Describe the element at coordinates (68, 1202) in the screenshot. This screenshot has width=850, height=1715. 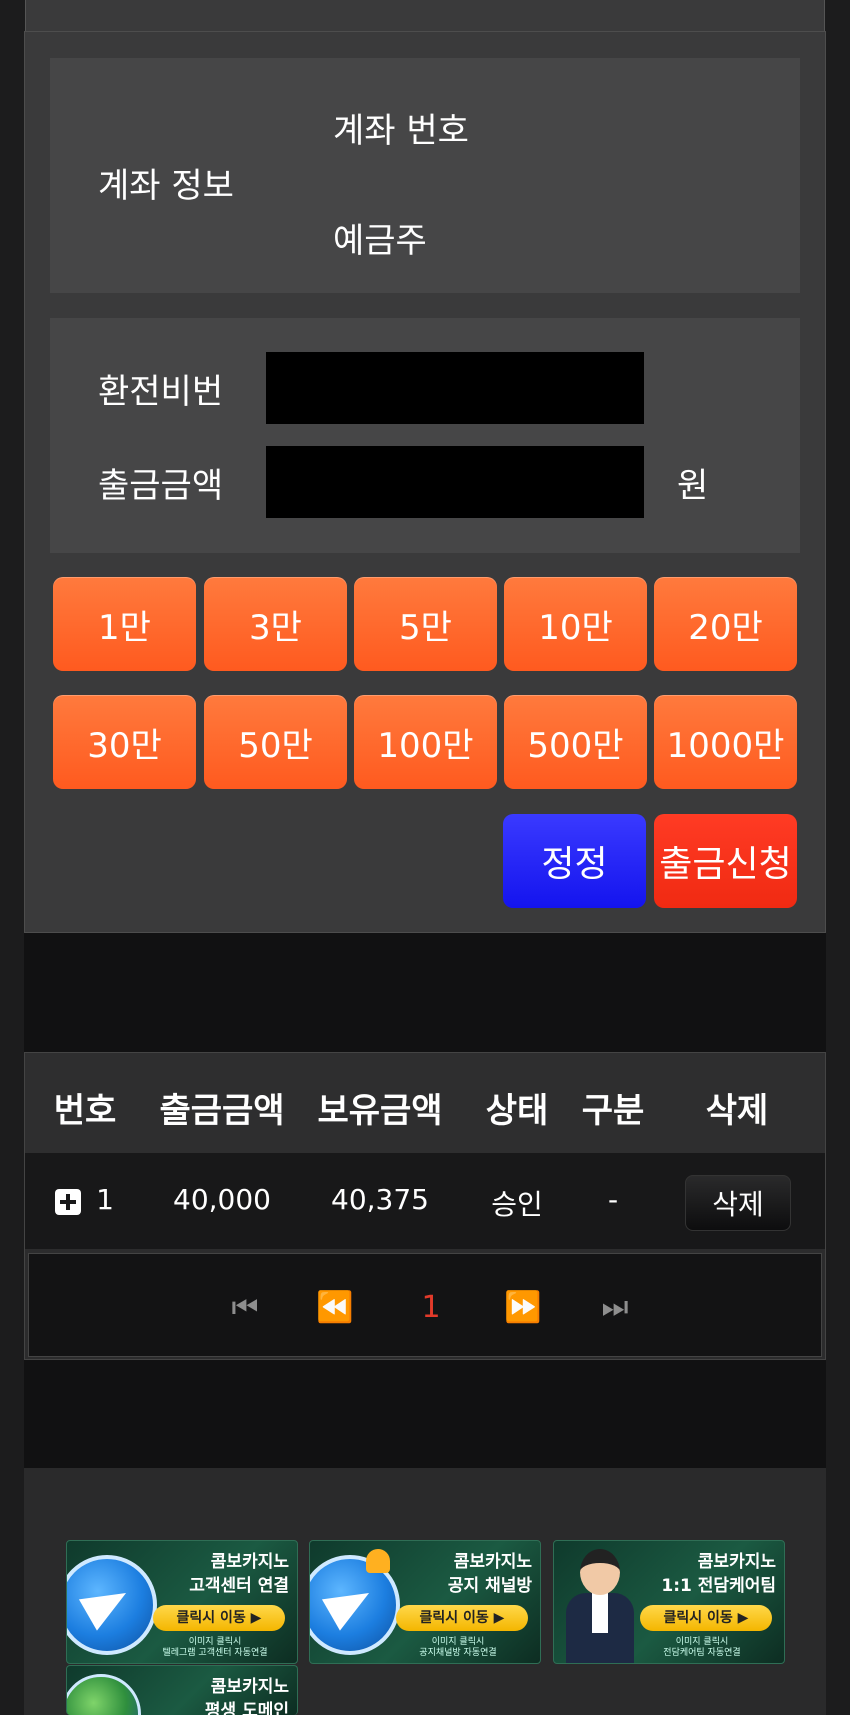
I see `expand-plus-icon` at that location.